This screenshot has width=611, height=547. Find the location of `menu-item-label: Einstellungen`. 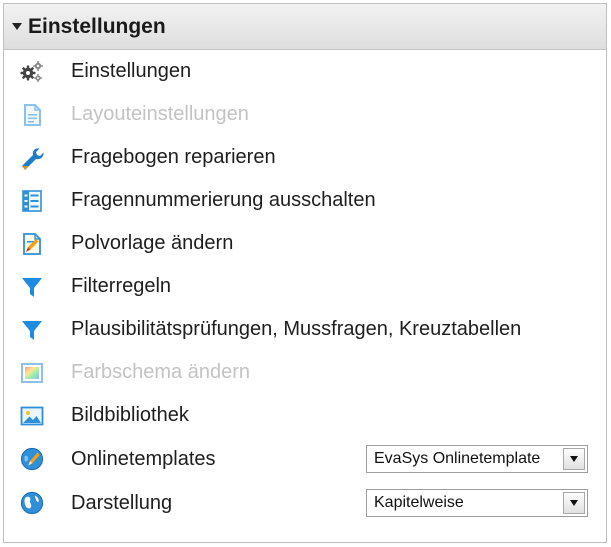

menu-item-label: Einstellungen is located at coordinates (131, 71).